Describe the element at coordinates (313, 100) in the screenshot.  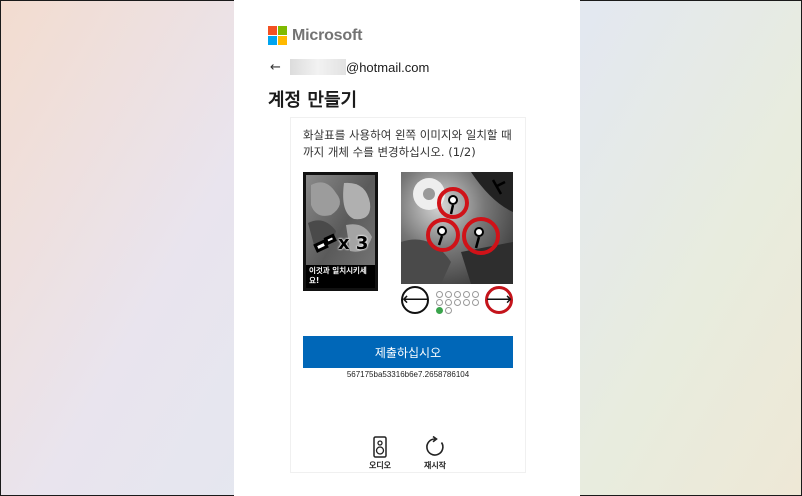
I see `page-title: 계정 만들기` at that location.